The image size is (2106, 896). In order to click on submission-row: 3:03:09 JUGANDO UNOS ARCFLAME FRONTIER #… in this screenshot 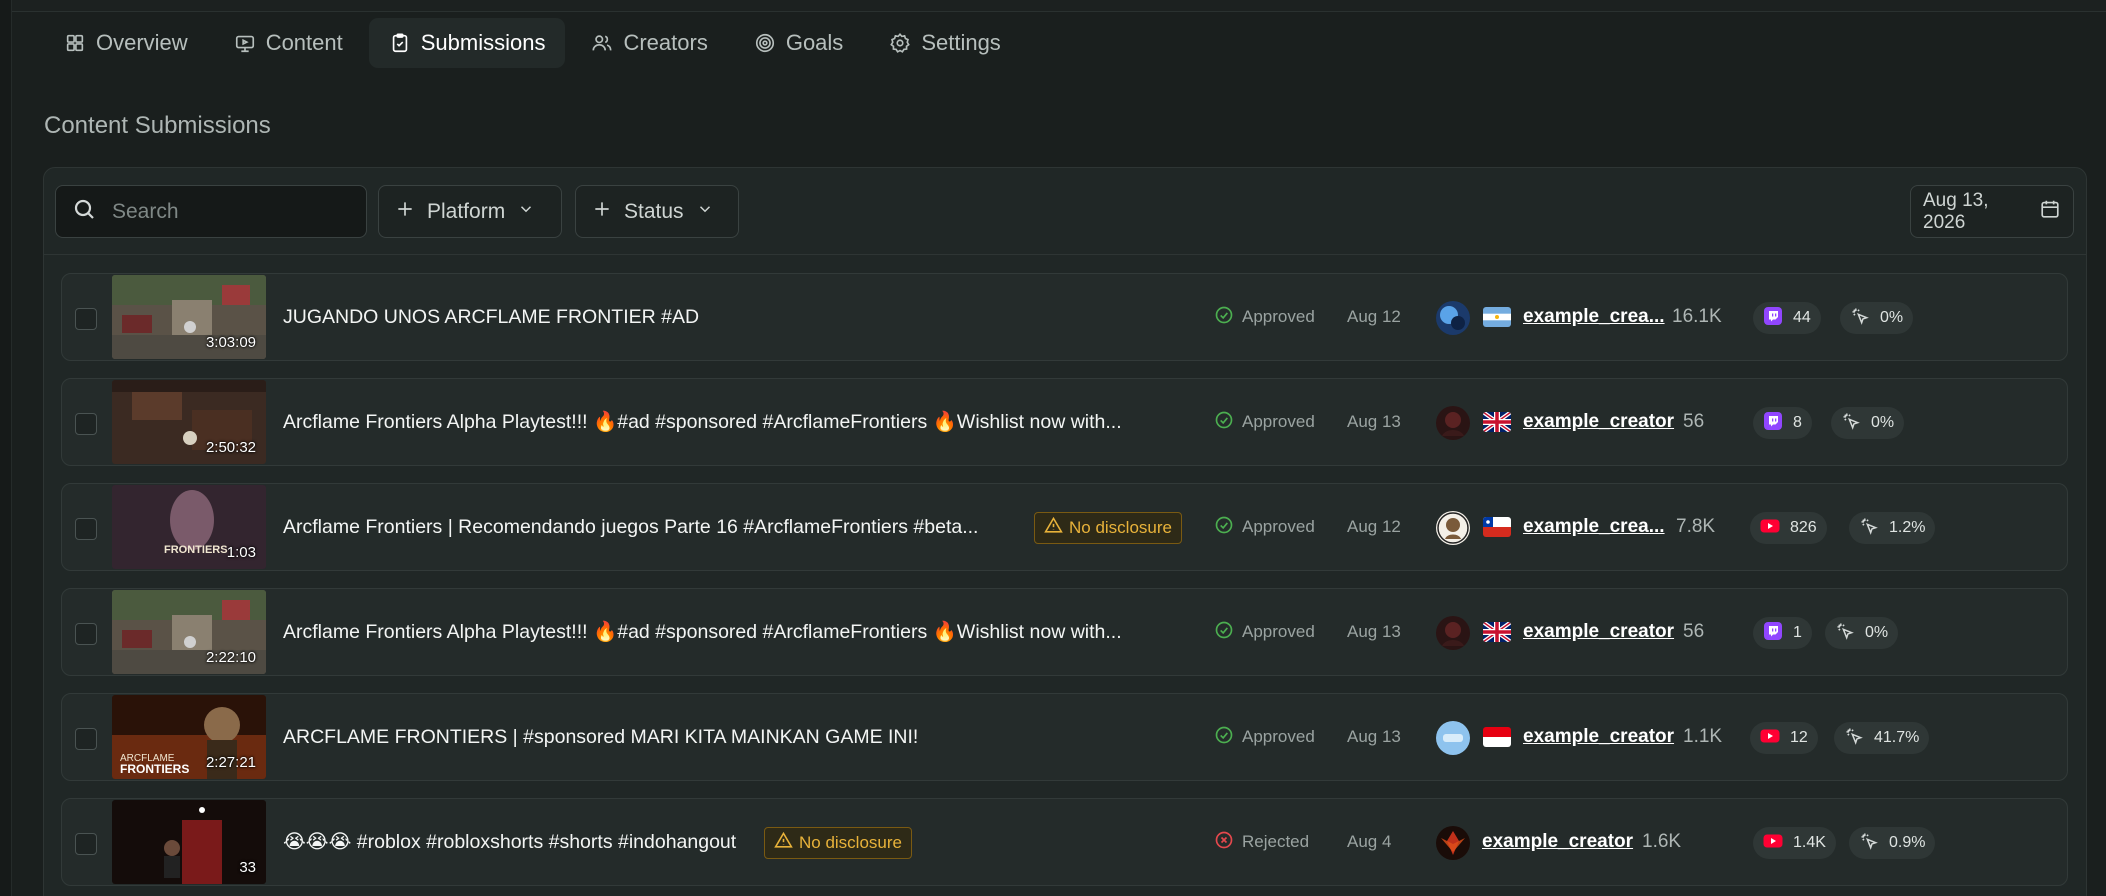, I will do `click(1064, 317)`.